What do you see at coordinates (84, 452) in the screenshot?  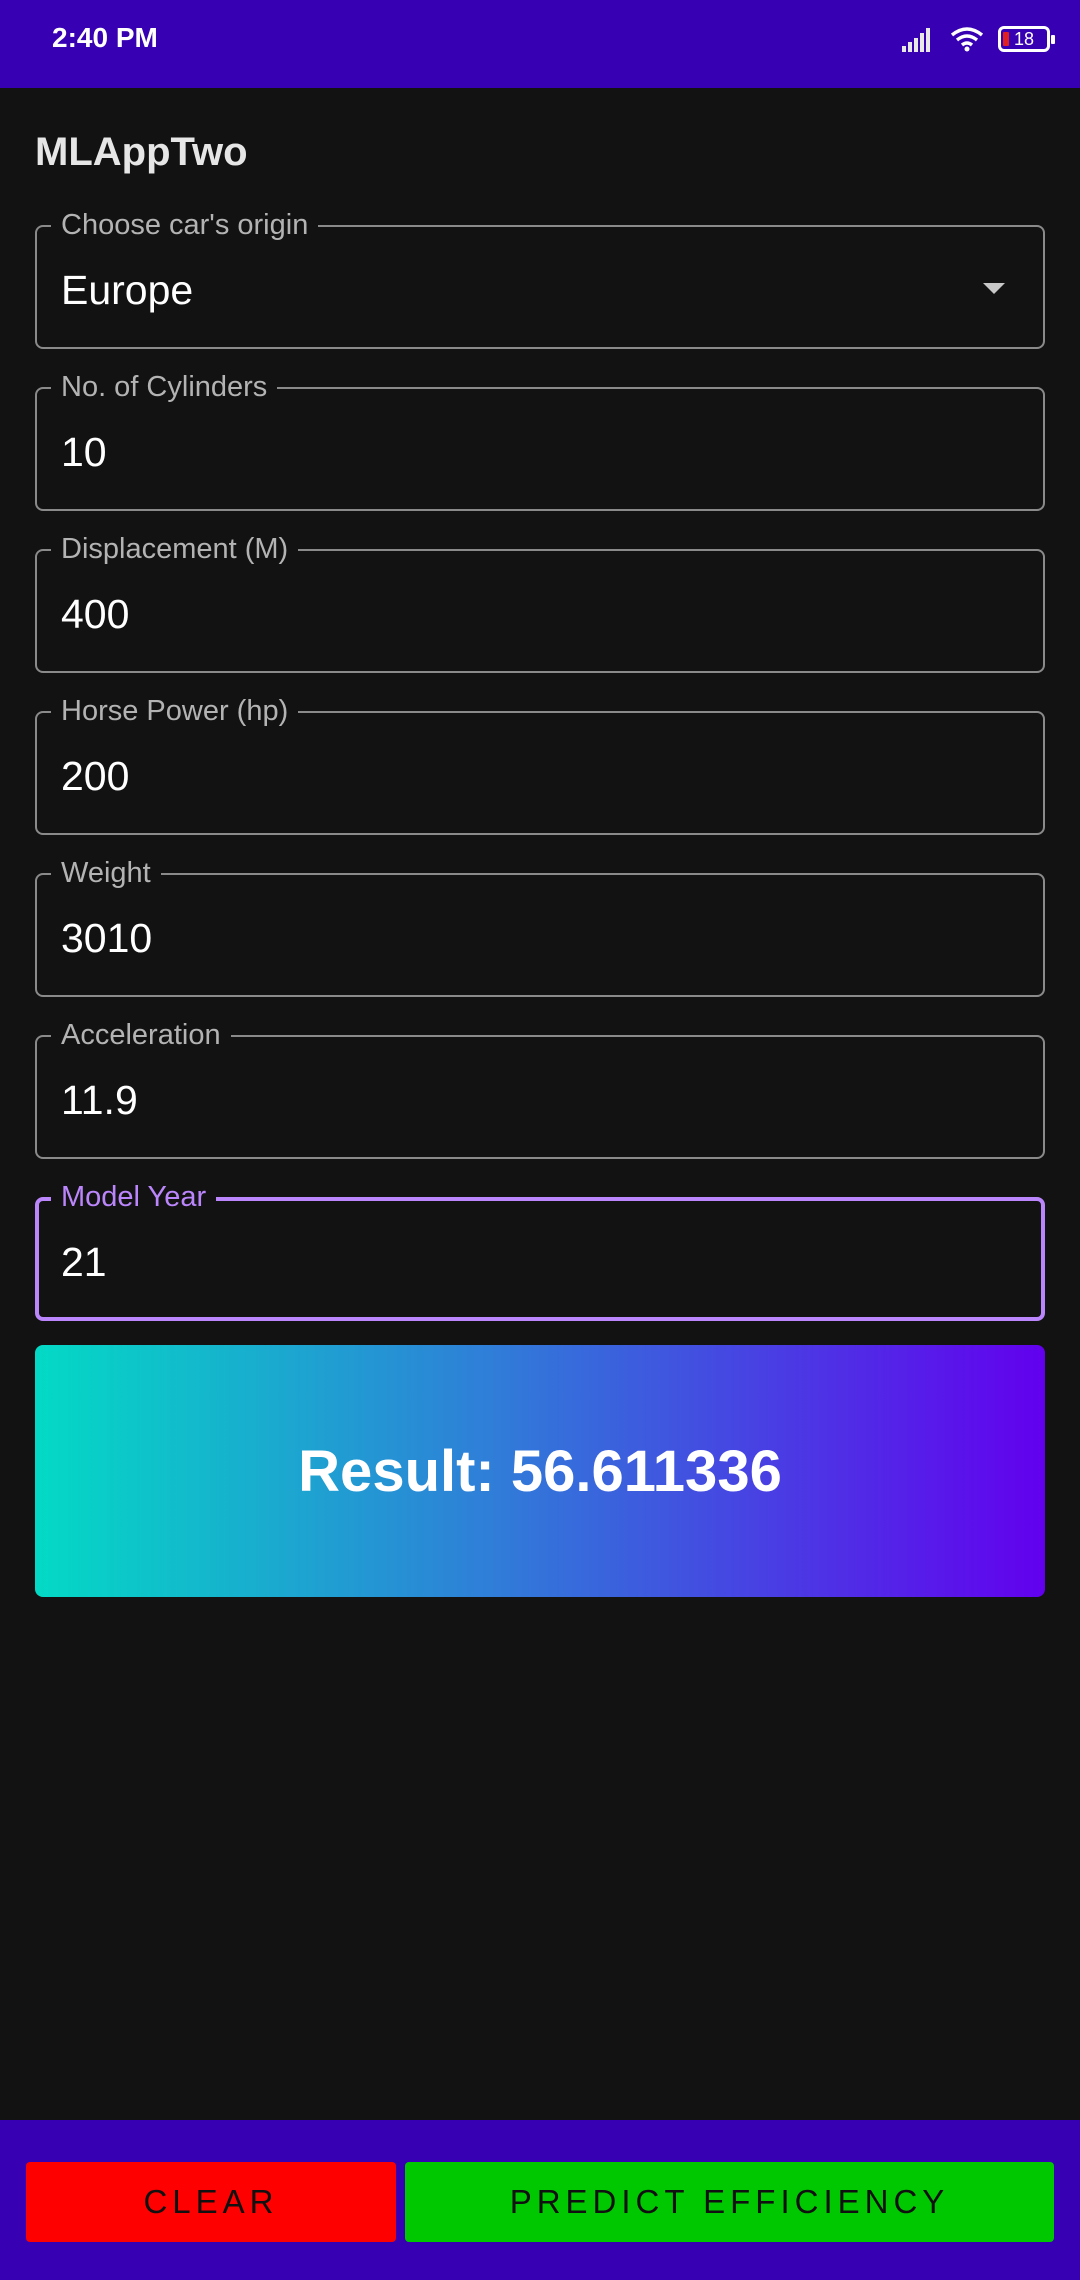 I see `cylinders-value: 10` at bounding box center [84, 452].